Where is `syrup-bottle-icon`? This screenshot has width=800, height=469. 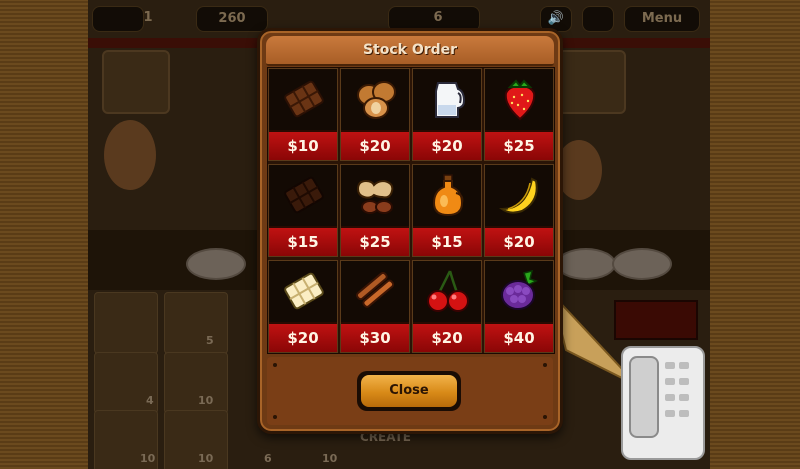 syrup-bottle-icon is located at coordinates (448, 195).